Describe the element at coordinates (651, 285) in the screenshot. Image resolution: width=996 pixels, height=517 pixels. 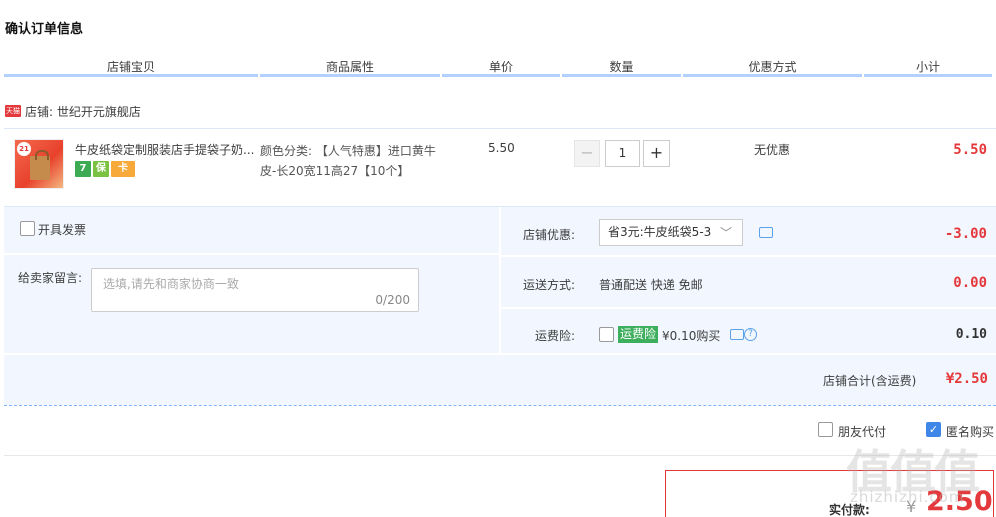
I see `shipping-method-value: 普通配送 快递 免邮` at that location.